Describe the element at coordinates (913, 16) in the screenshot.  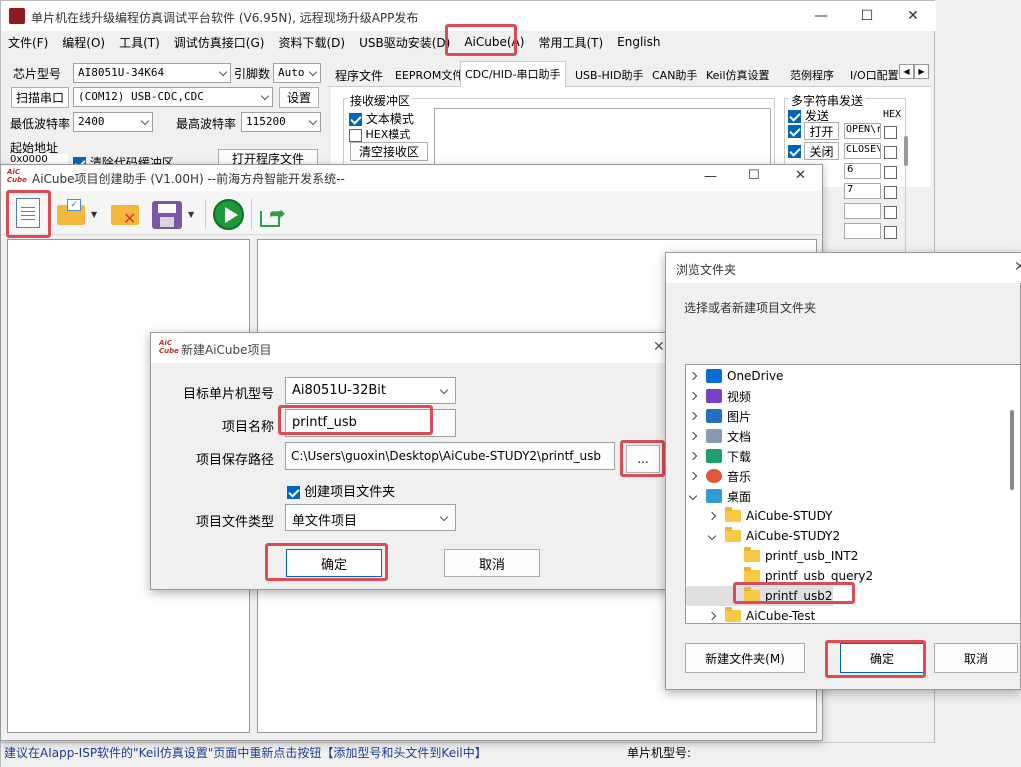
I see `close-icon: ✕` at that location.